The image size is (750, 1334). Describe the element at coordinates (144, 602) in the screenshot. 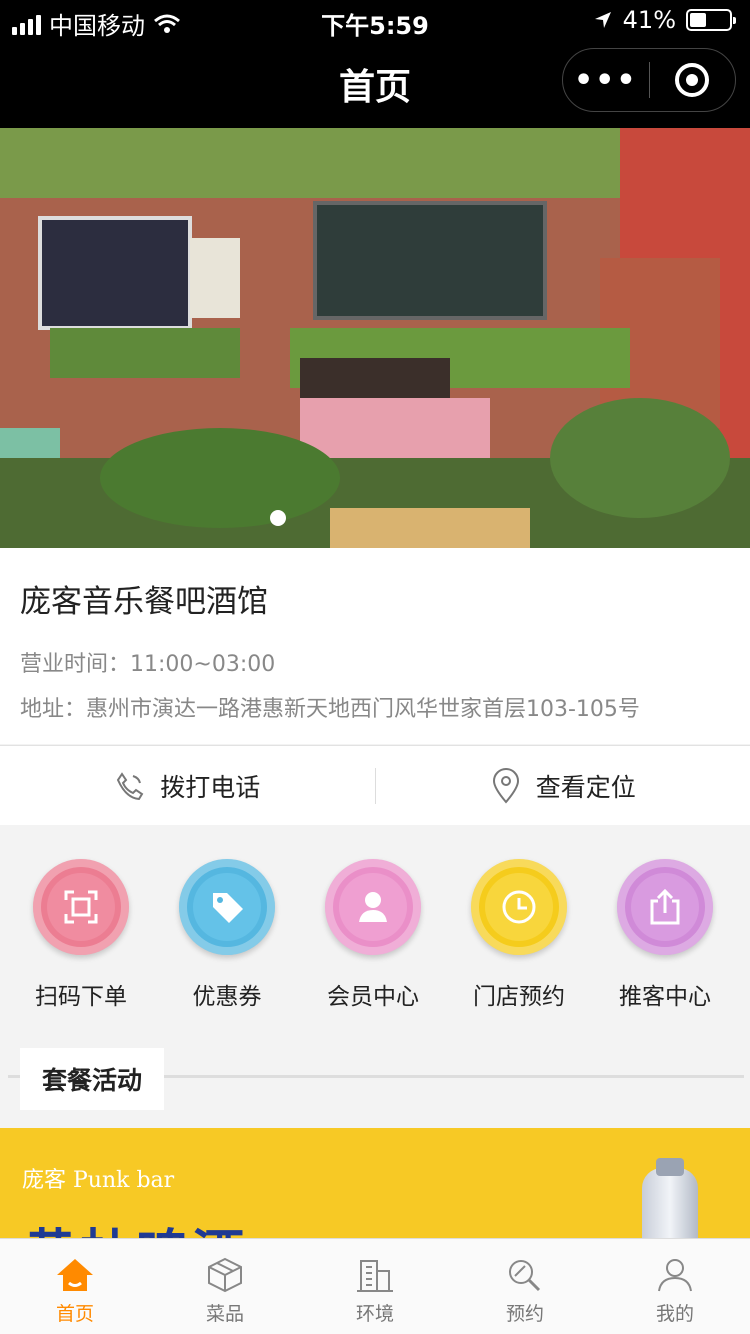

I see `store-name: 庞客音乐餐吧酒馆` at that location.